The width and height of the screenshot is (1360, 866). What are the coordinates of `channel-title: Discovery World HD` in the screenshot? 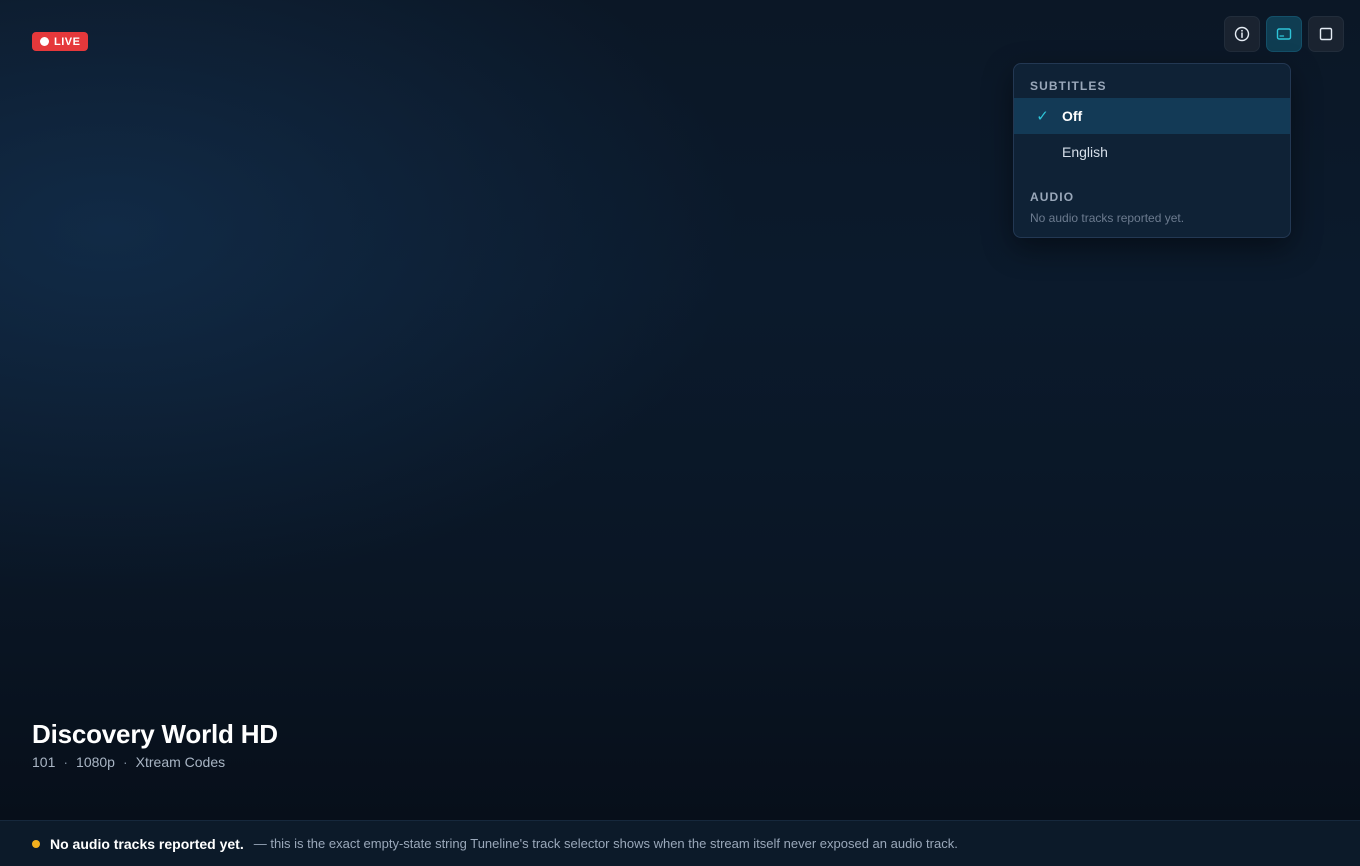 It's located at (155, 734).